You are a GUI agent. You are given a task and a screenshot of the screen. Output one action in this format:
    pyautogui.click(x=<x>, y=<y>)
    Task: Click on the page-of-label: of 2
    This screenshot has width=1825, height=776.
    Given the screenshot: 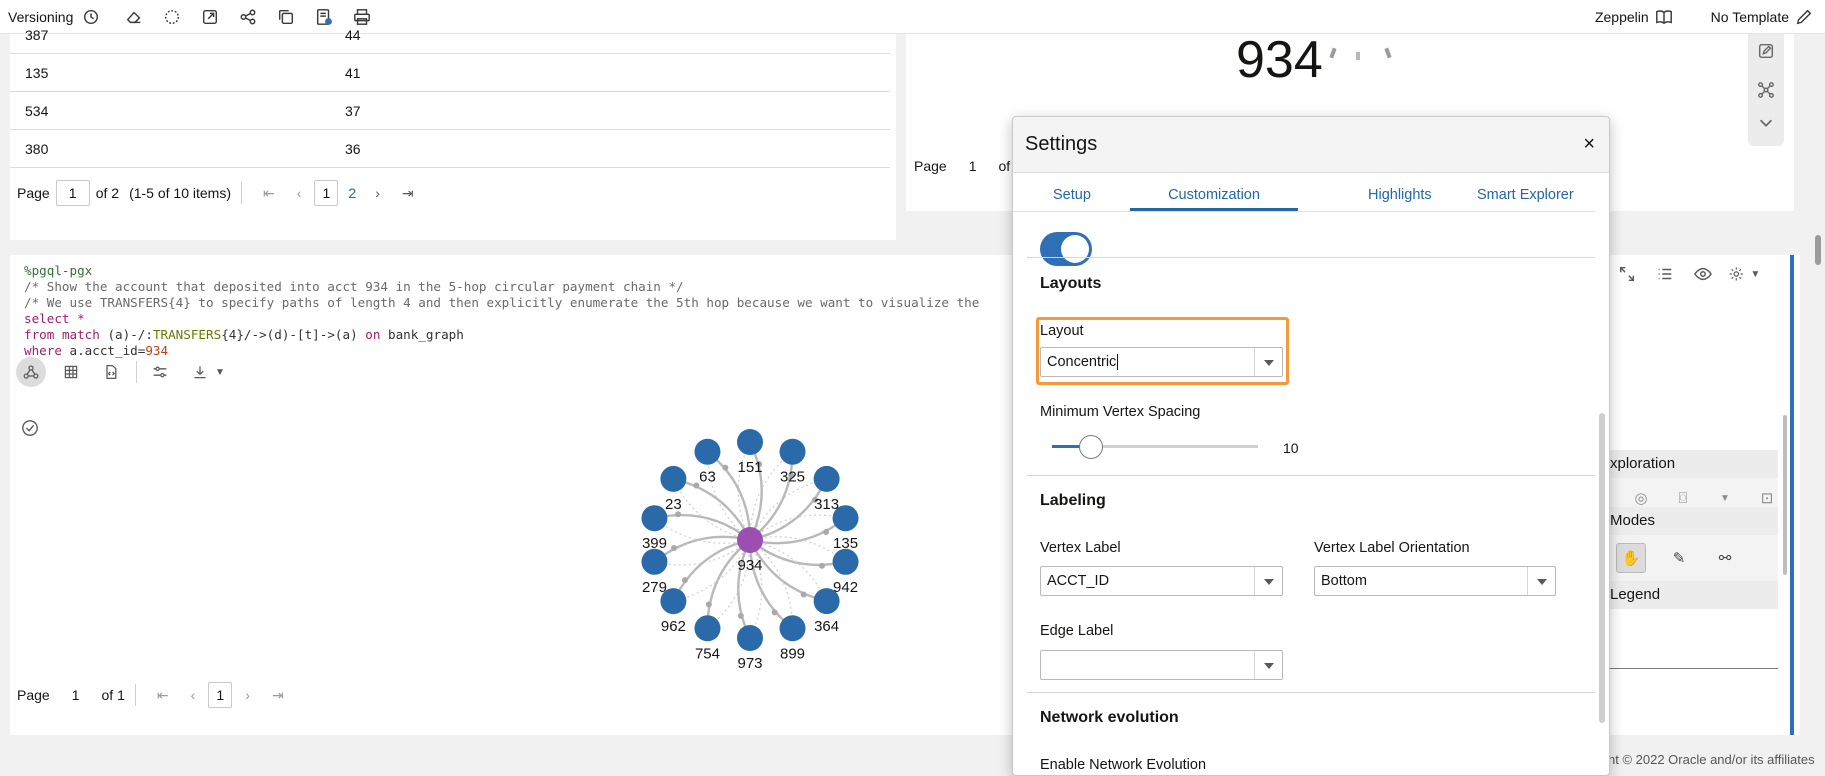 What is the action you would take?
    pyautogui.click(x=107, y=193)
    